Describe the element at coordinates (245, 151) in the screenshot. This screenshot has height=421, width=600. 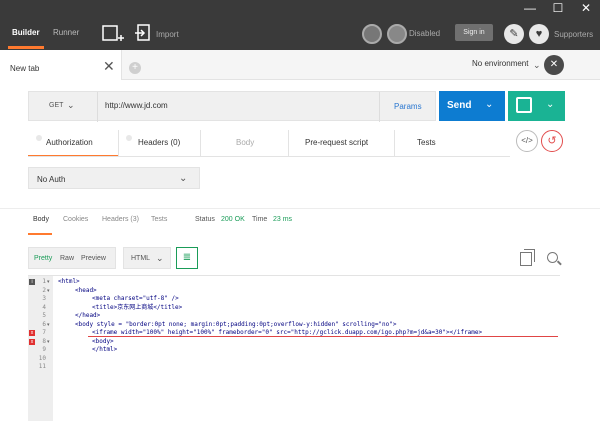
I see `tab-body: Body` at that location.